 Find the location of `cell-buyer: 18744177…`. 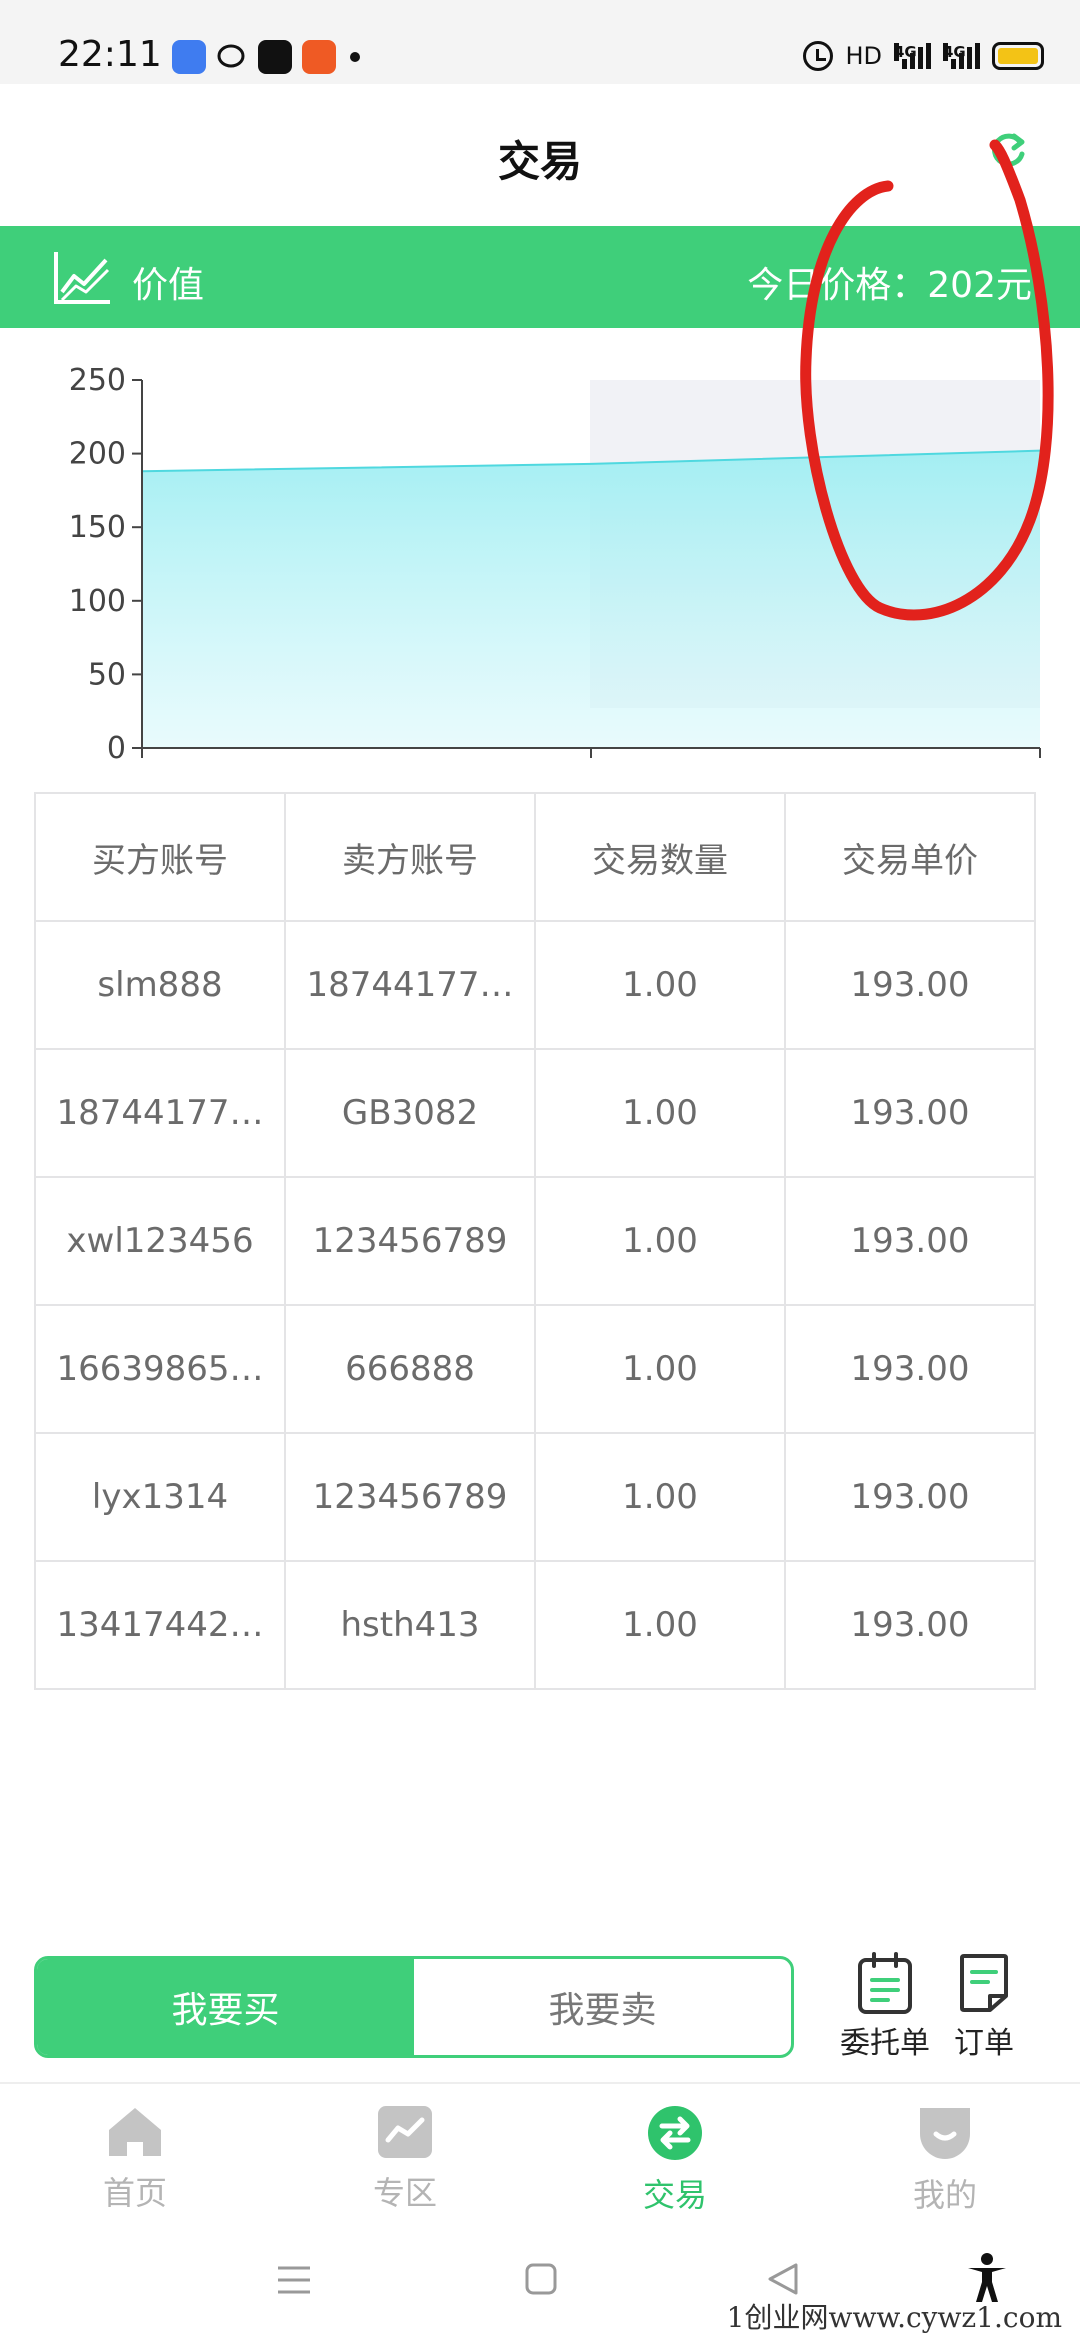

cell-buyer: 18744177… is located at coordinates (160, 1113).